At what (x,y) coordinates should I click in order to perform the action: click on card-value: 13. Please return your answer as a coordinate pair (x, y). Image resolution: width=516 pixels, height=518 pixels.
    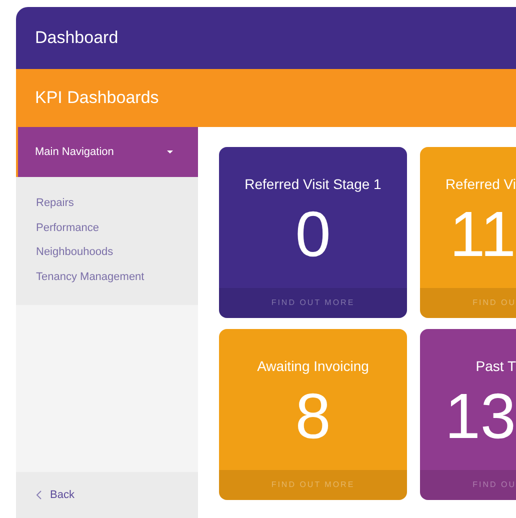
    Looking at the image, I should click on (480, 416).